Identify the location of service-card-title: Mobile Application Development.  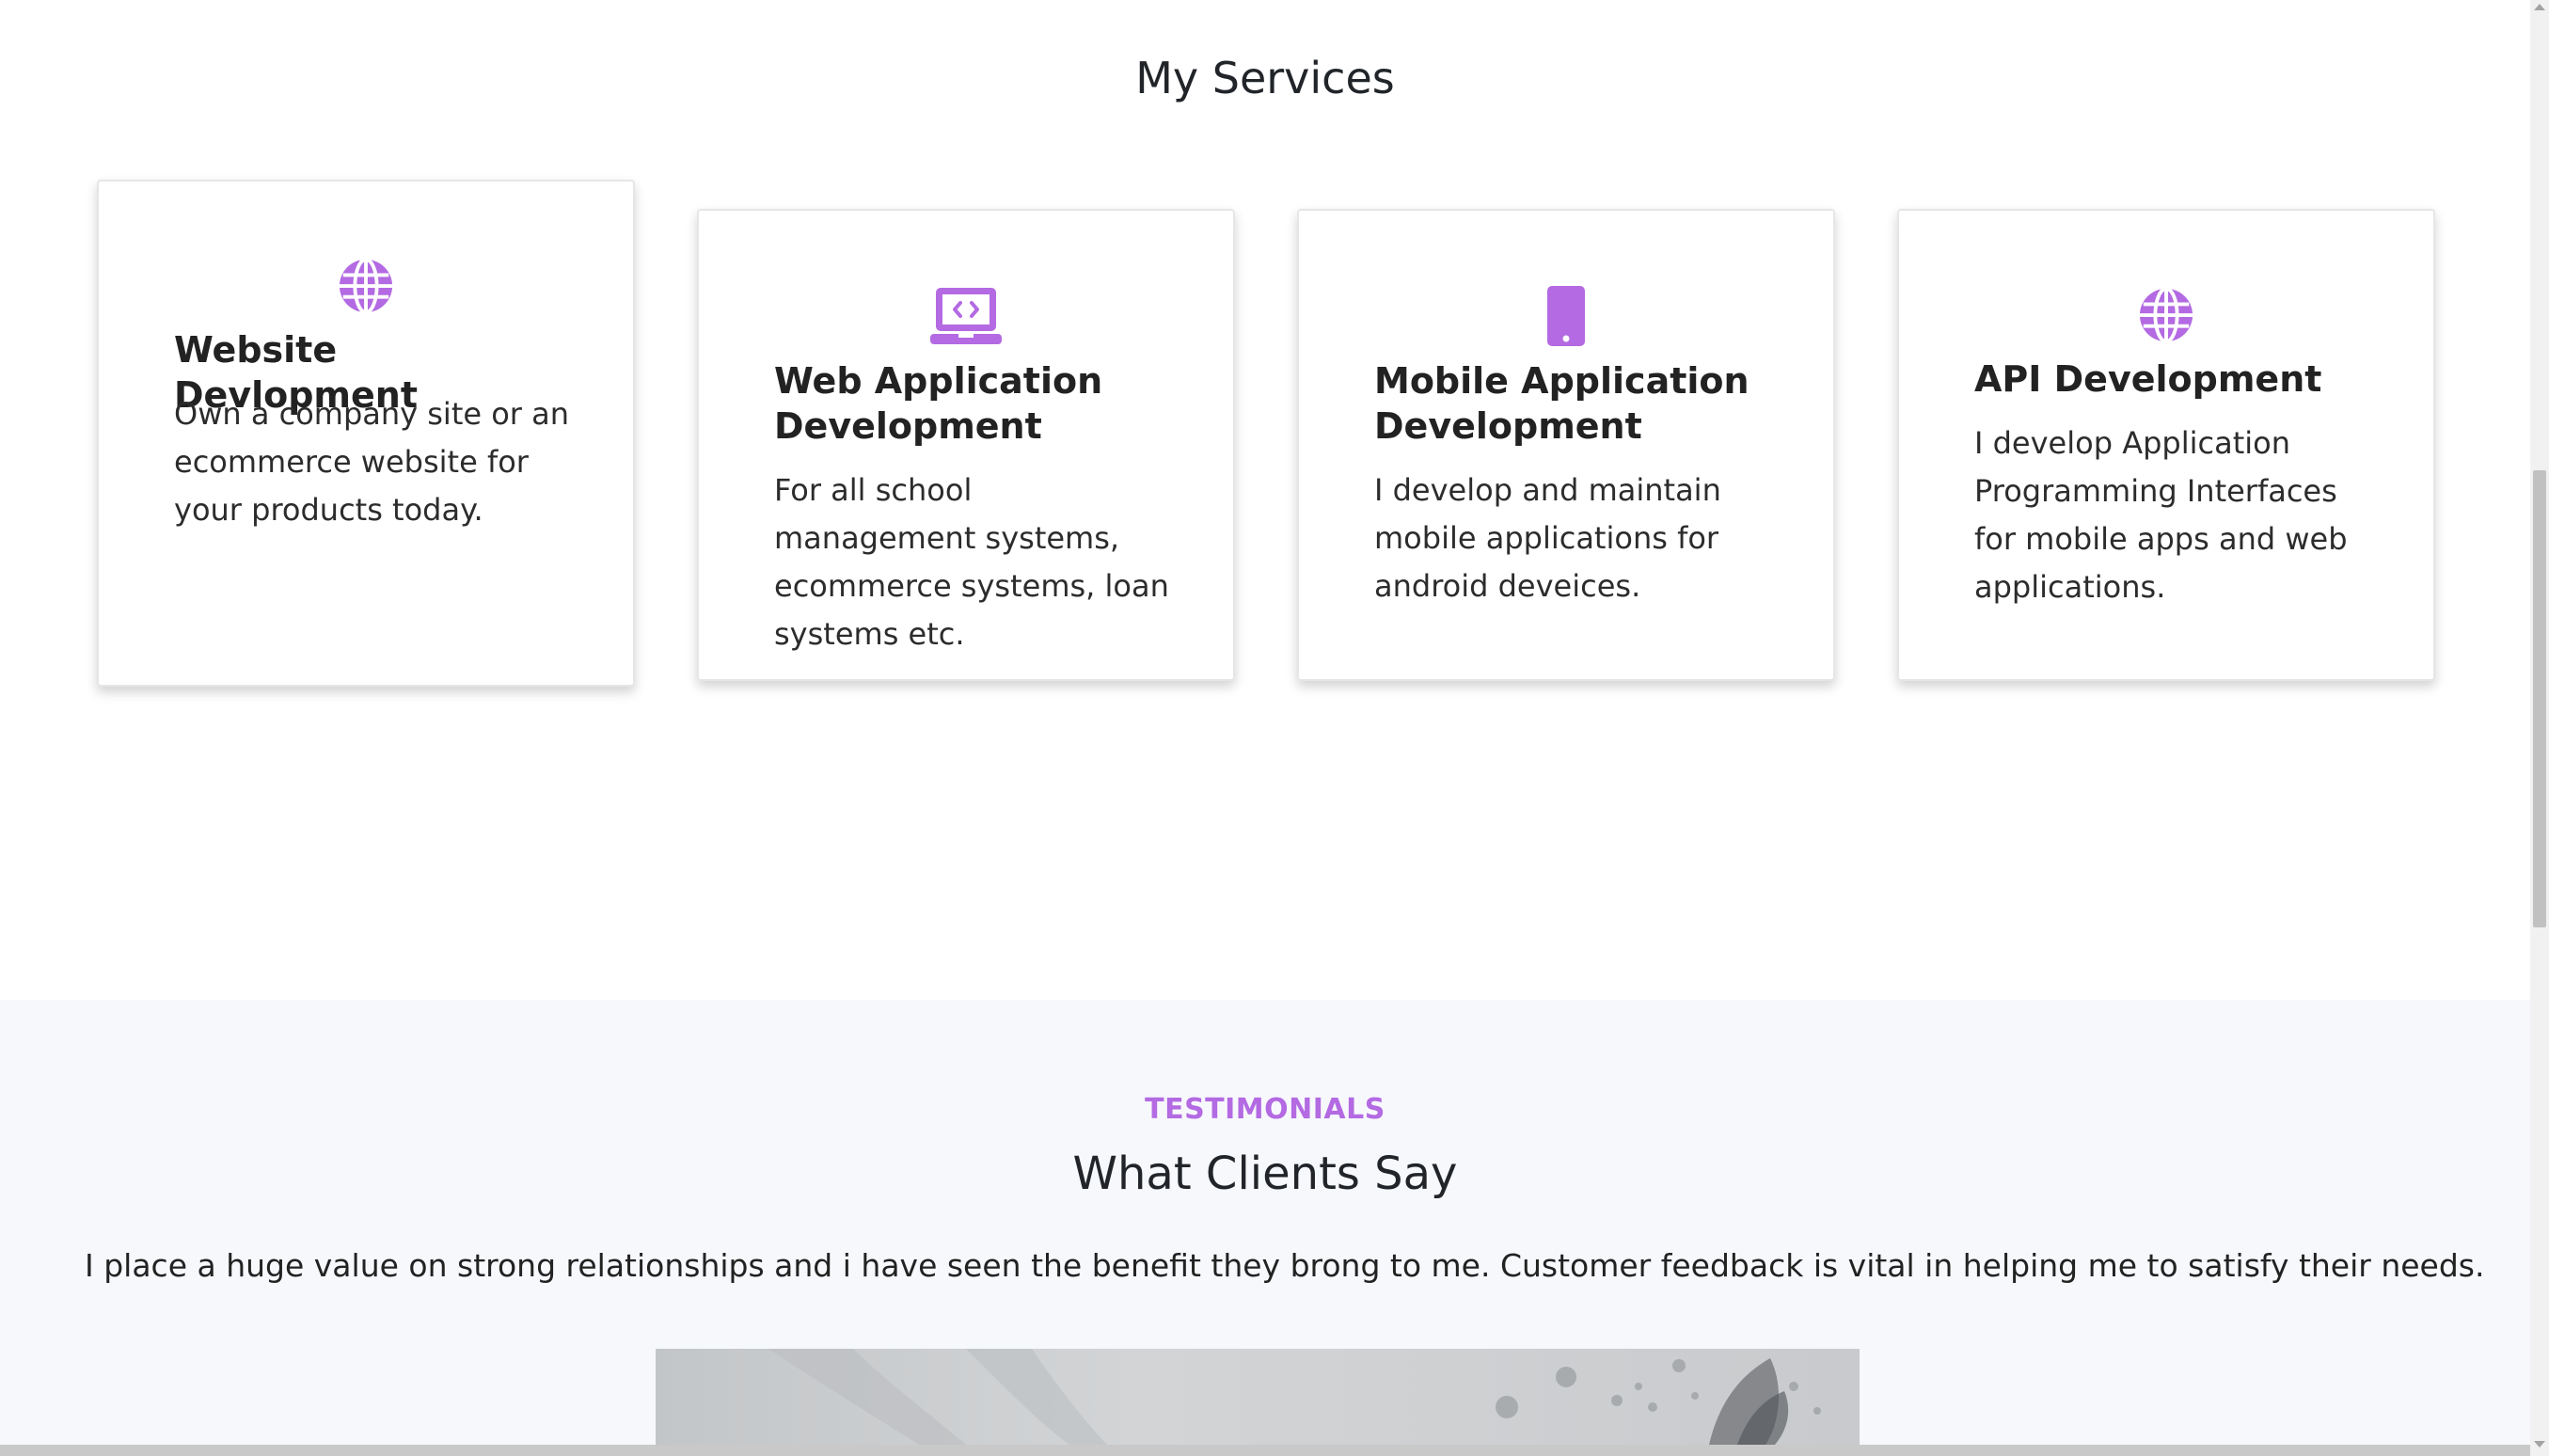
(1562, 403).